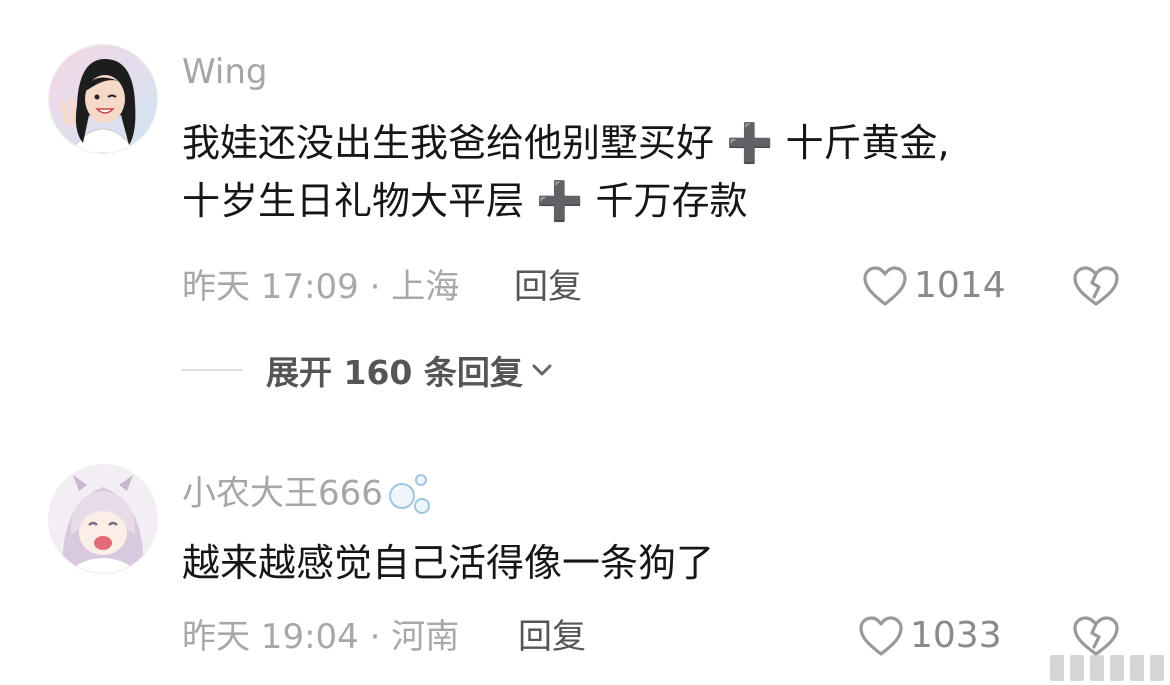  What do you see at coordinates (1107, 668) in the screenshot?
I see `watermark` at bounding box center [1107, 668].